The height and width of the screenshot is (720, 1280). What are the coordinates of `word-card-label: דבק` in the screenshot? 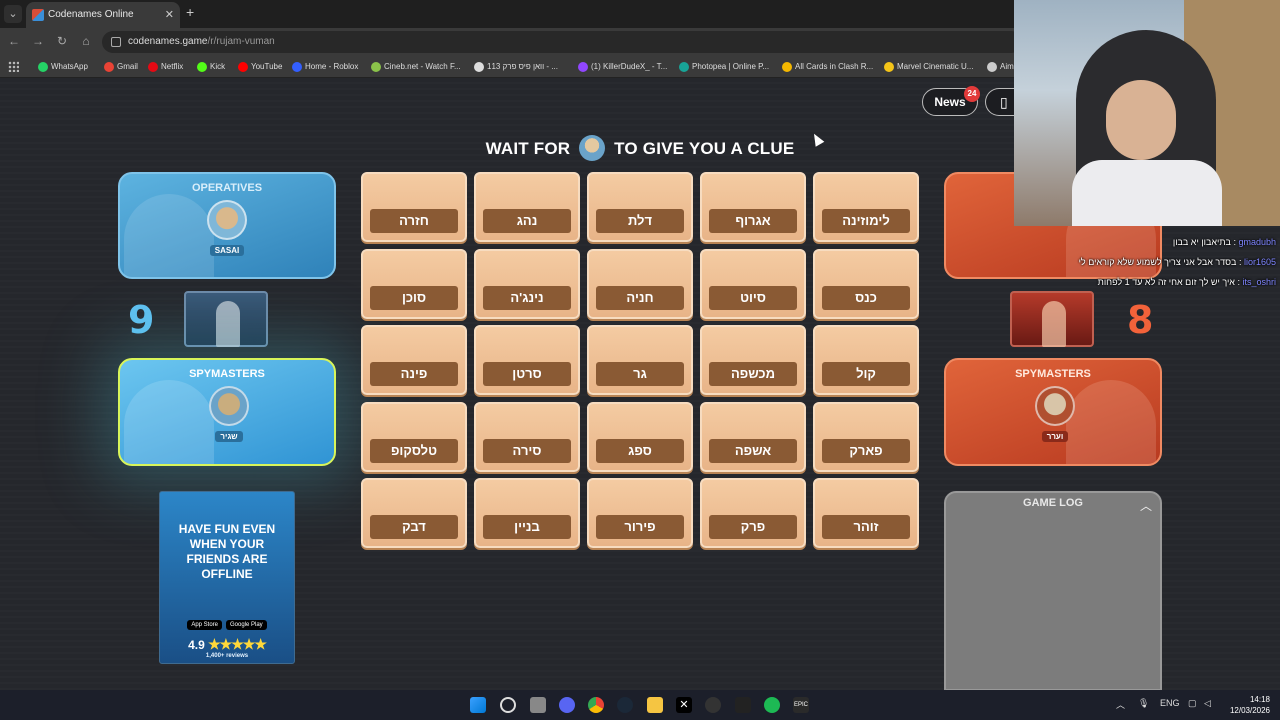 It's located at (414, 527).